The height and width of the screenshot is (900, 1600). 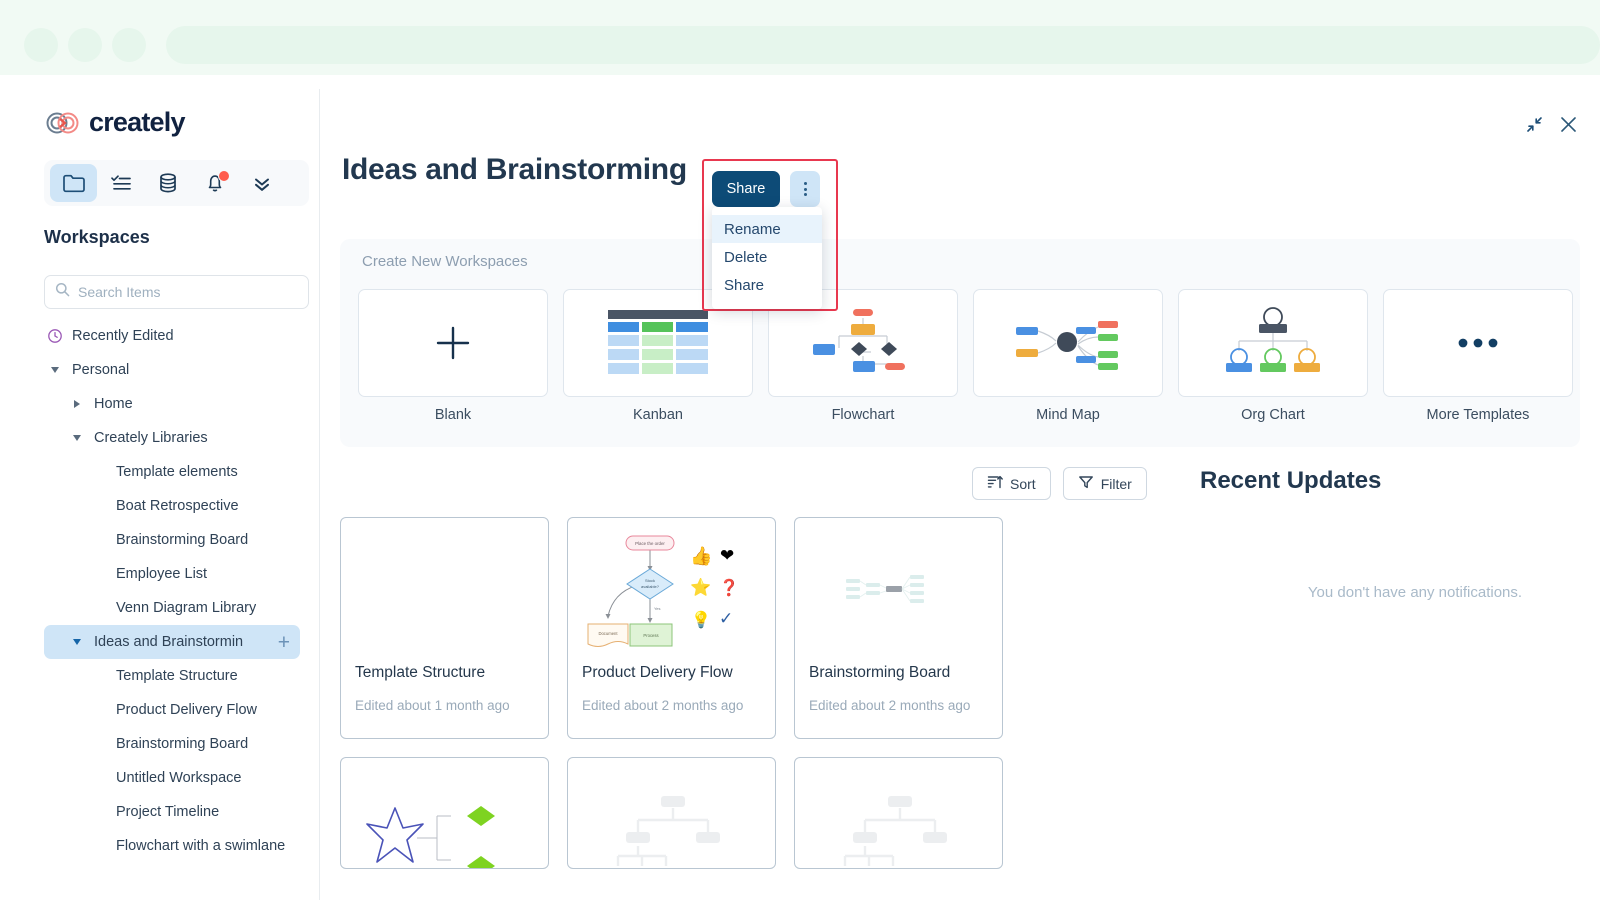 I want to click on sidebar-item-boat-retrospective: Boat Retrospective, so click(x=175, y=506).